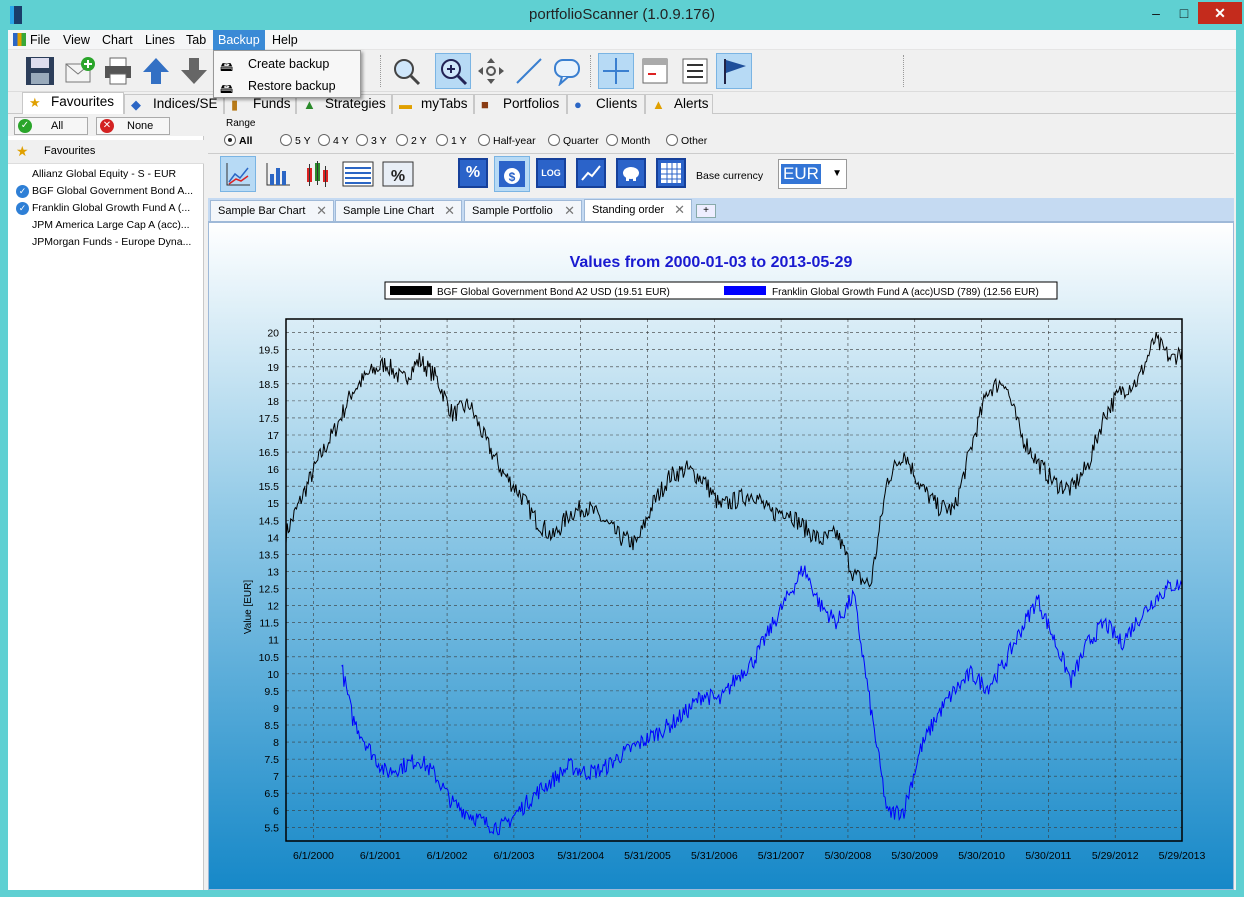 The width and height of the screenshot is (1244, 897). Describe the element at coordinates (507, 141) in the screenshot. I see `range-radio-half-year: Half-year` at that location.